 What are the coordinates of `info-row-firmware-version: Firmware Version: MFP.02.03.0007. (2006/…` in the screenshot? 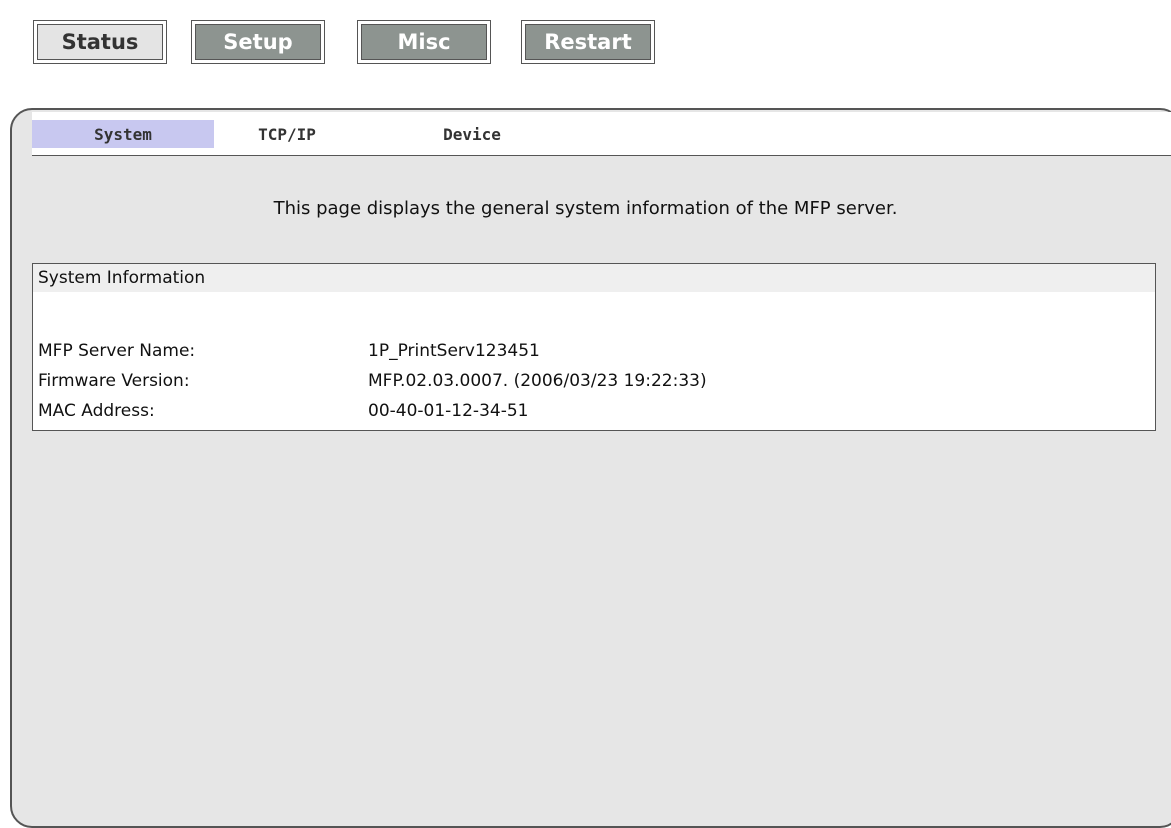 It's located at (588, 381).